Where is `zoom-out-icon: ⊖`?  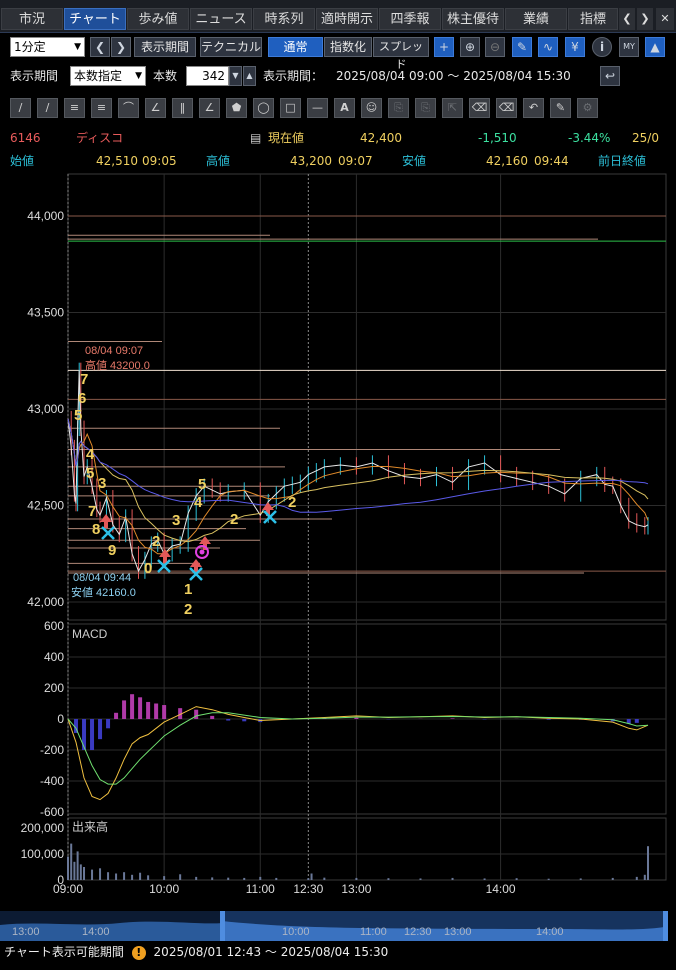
zoom-out-icon: ⊖ is located at coordinates (495, 47).